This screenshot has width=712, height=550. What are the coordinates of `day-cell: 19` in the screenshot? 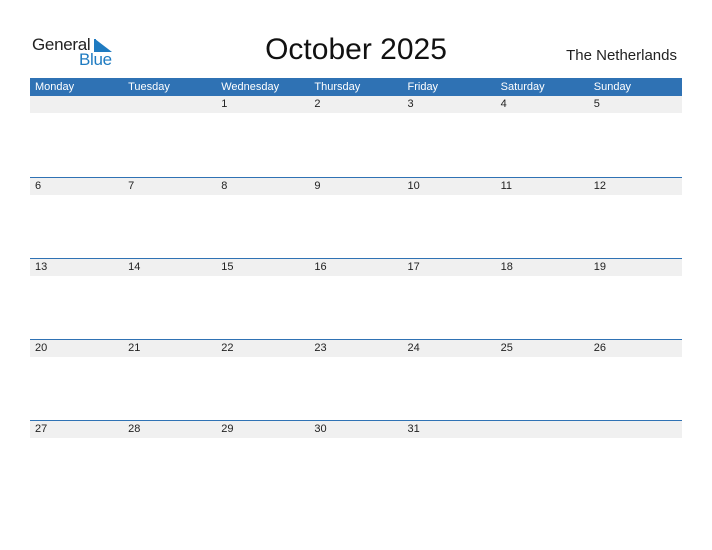 It's located at (599, 267).